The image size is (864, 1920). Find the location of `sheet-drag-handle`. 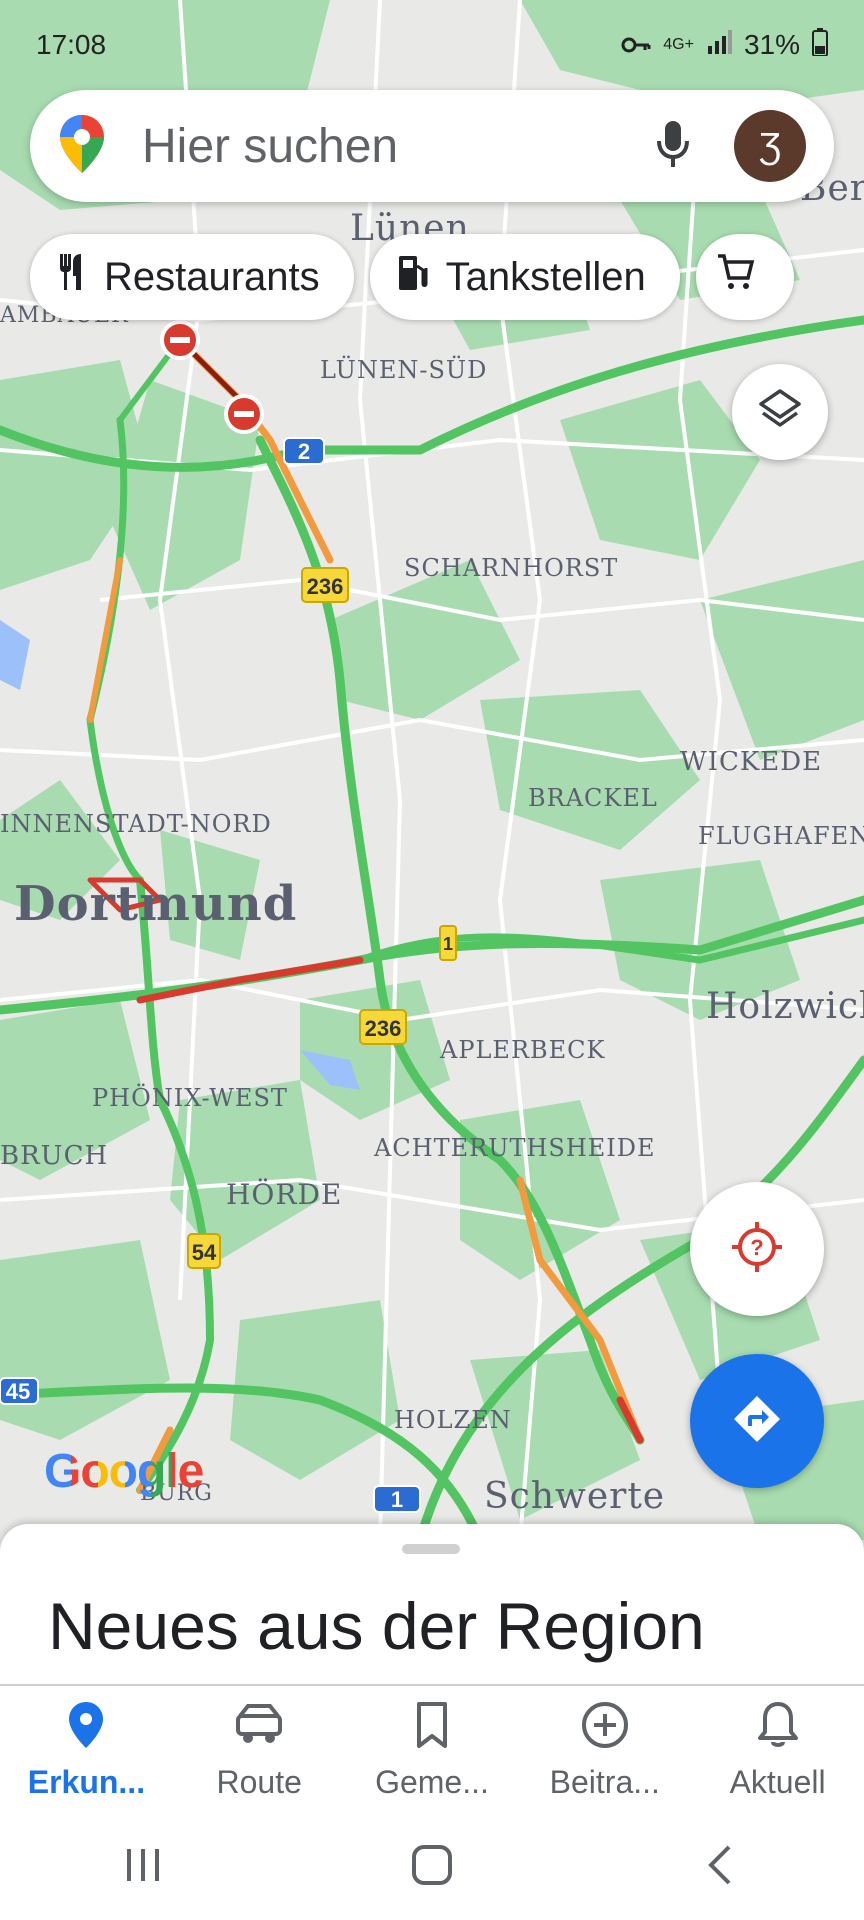

sheet-drag-handle is located at coordinates (431, 1549).